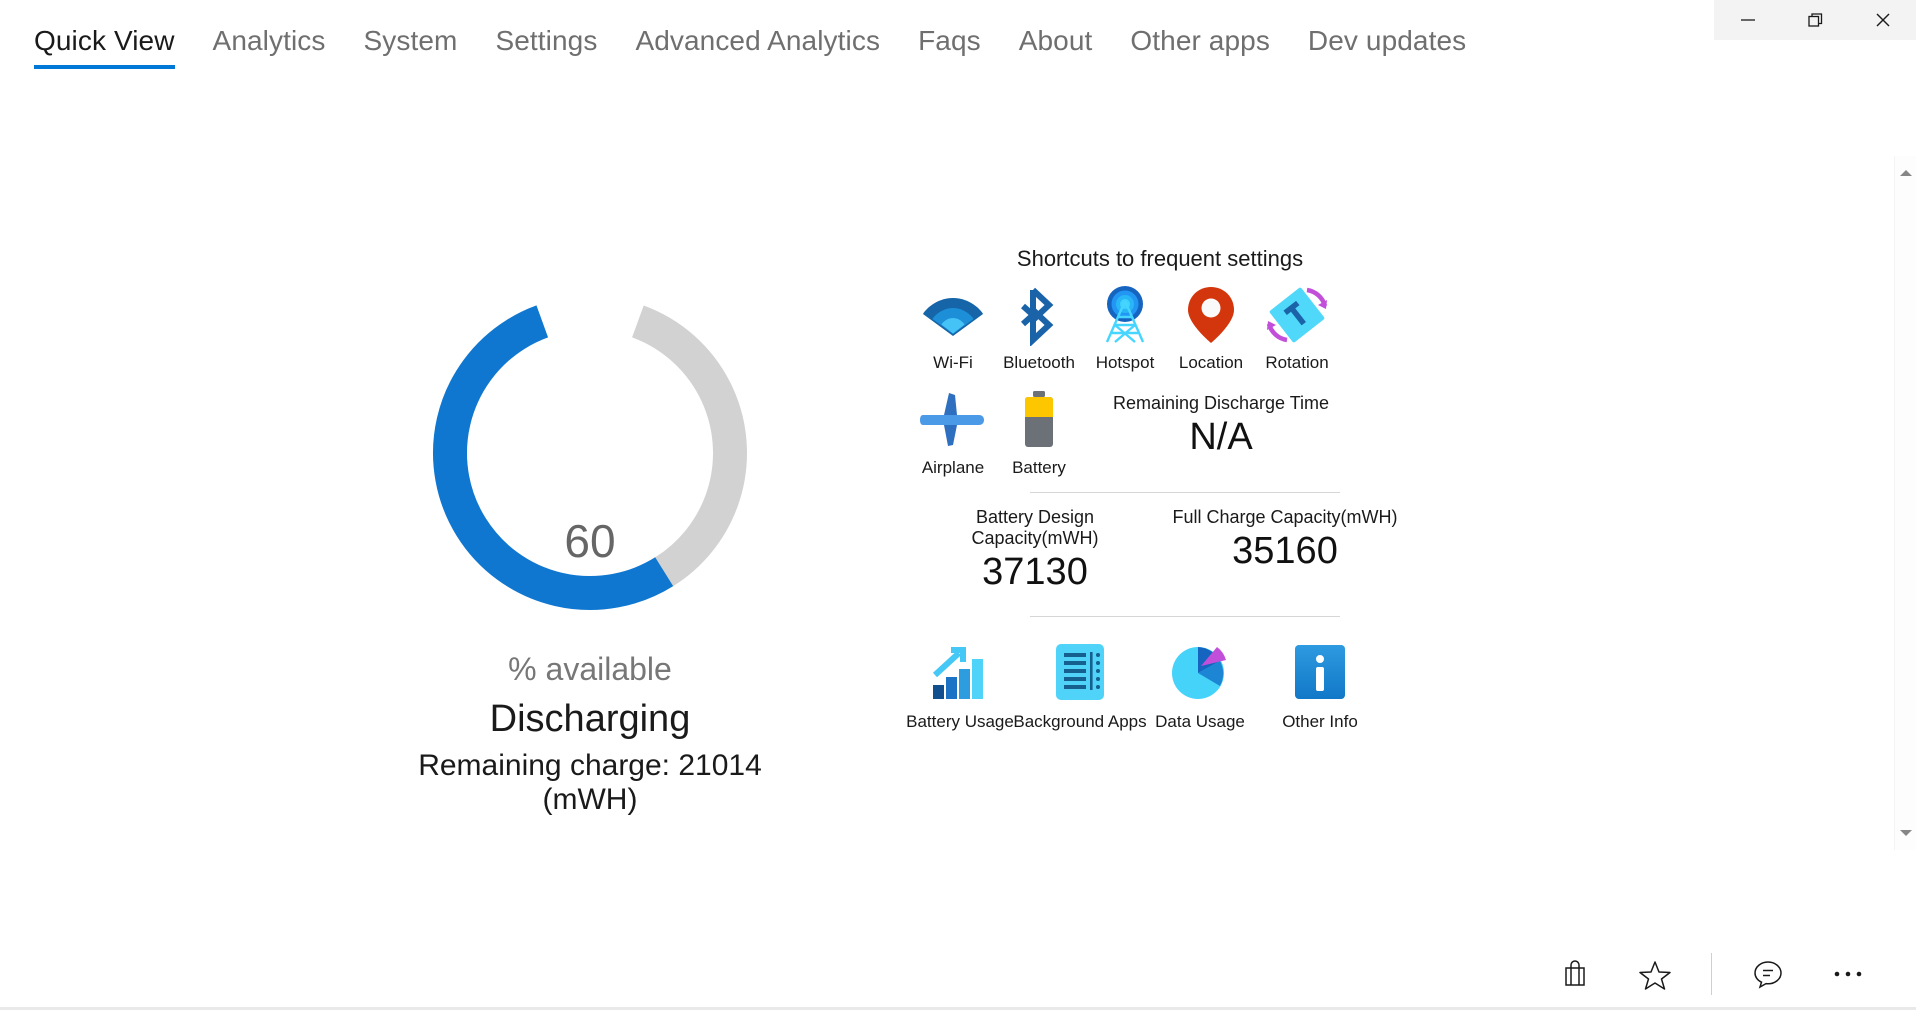 The width and height of the screenshot is (1916, 1010). What do you see at coordinates (1080, 721) in the screenshot?
I see `shortcut-label: Background Apps` at bounding box center [1080, 721].